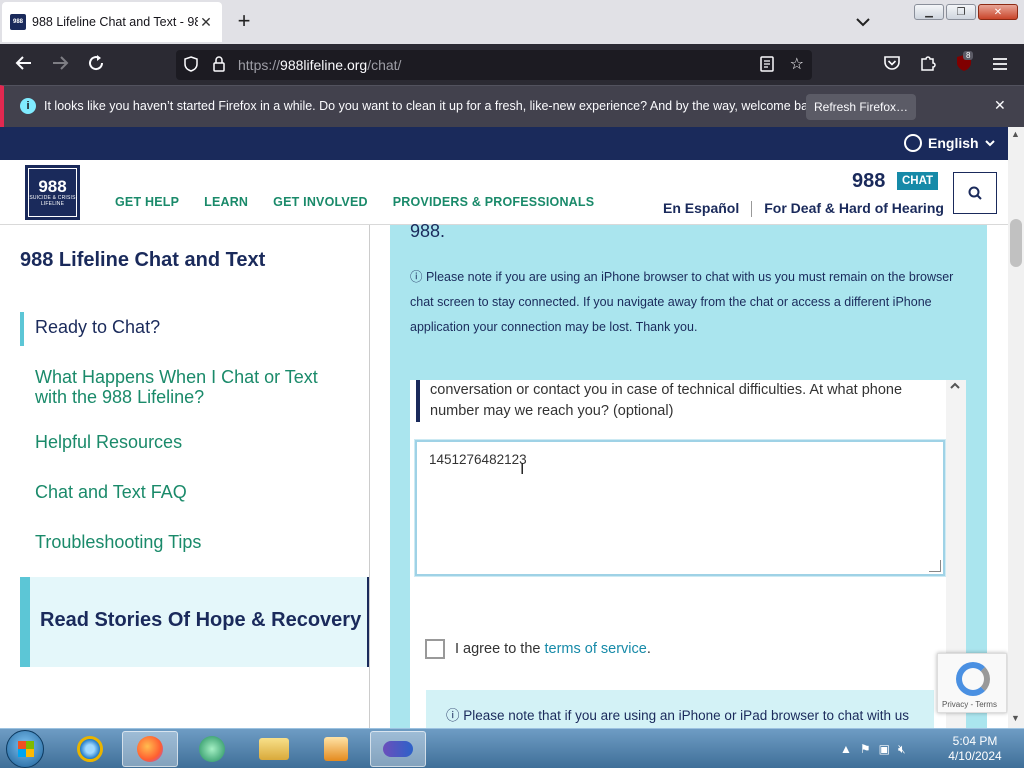 The width and height of the screenshot is (1024, 768). Describe the element at coordinates (1000, 65) in the screenshot. I see `hamburger-menu-icon` at that location.